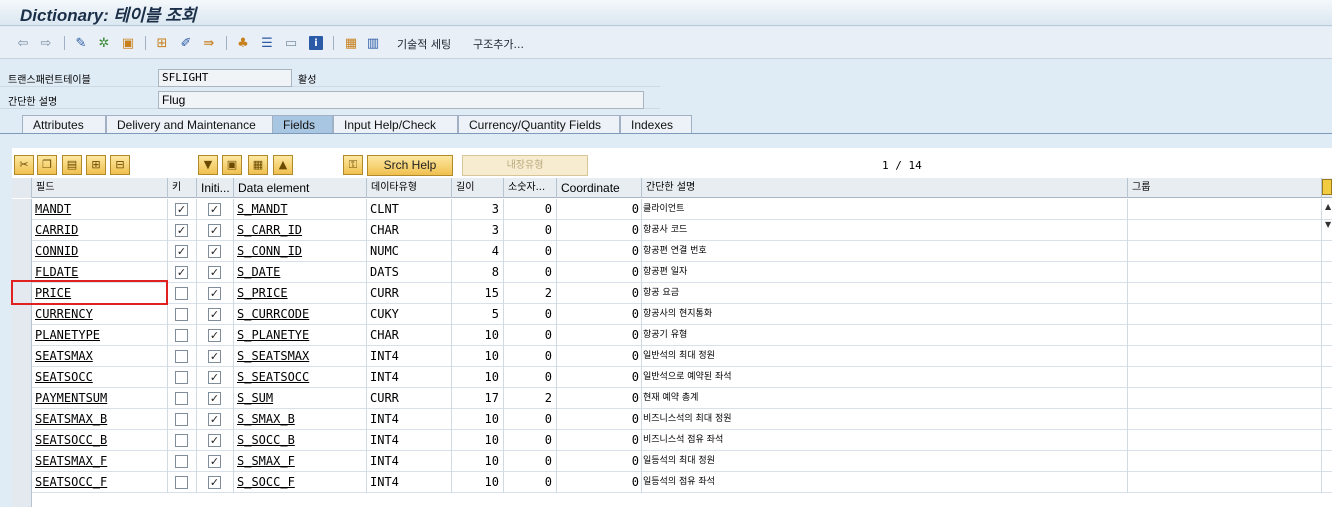 The width and height of the screenshot is (1332, 507). Describe the element at coordinates (672, 440) in the screenshot. I see `table-row: SEATSOCC_BS_SOCC_BINT41000비즈니스석 점유 좌석` at that location.